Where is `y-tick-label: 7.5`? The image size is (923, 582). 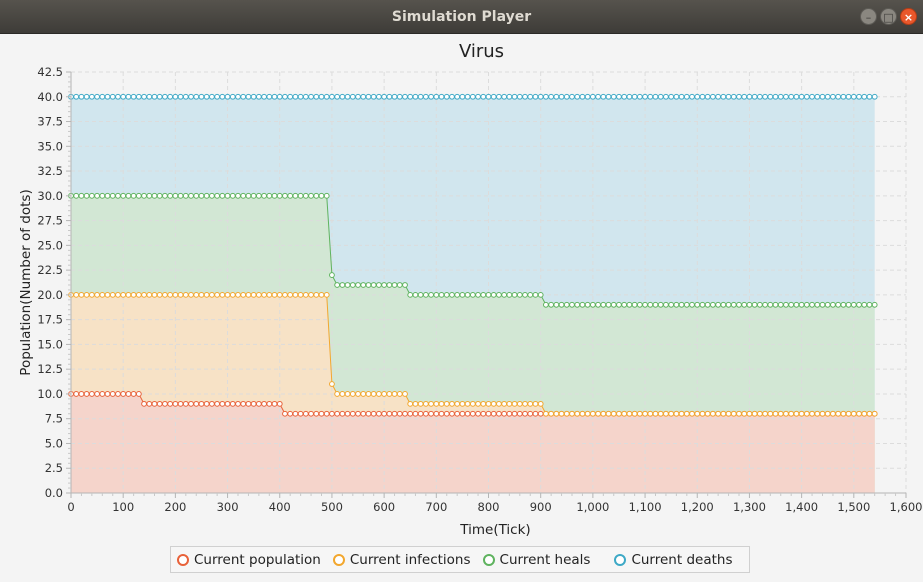
y-tick-label: 7.5 is located at coordinates (54, 419).